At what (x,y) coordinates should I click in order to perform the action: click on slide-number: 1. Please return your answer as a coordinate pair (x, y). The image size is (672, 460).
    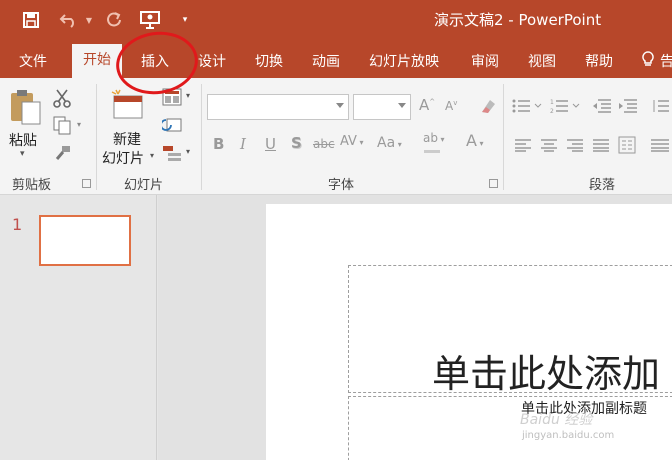
    Looking at the image, I should click on (17, 224).